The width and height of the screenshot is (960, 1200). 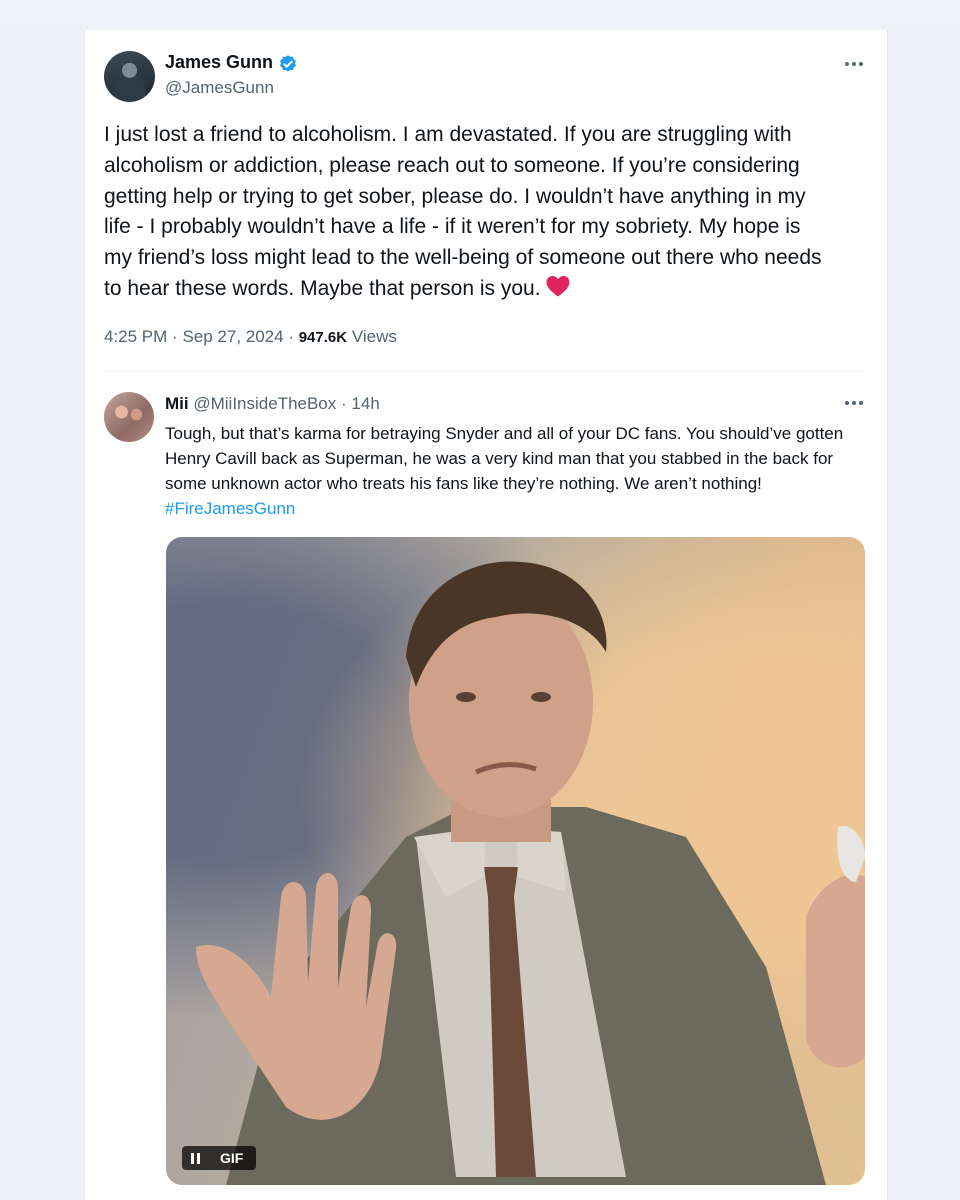 What do you see at coordinates (365, 403) in the screenshot?
I see `reply-age: 14h` at bounding box center [365, 403].